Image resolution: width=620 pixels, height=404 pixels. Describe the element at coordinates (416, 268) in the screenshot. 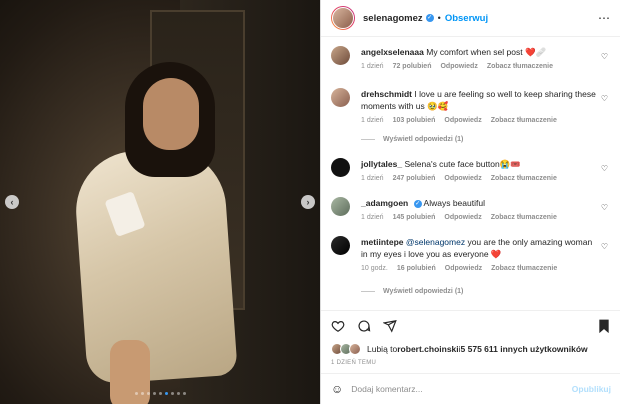

I see `comment-likes: 16 polubień` at that location.